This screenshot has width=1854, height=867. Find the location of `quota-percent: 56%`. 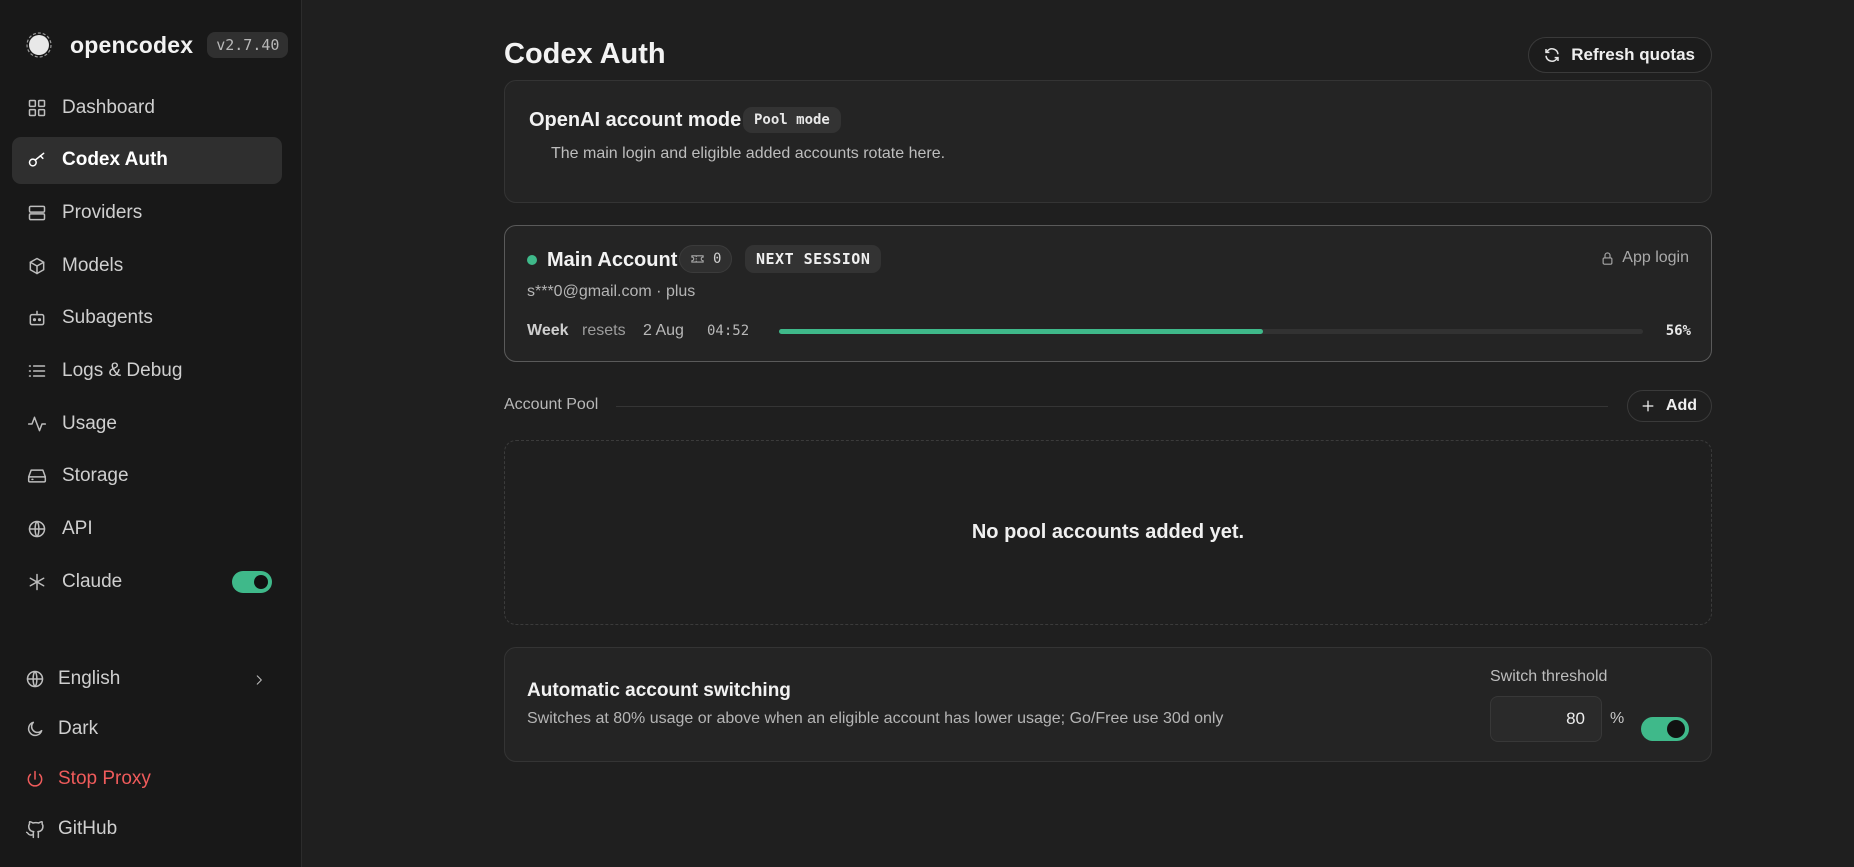

quota-percent: 56% is located at coordinates (1678, 331).